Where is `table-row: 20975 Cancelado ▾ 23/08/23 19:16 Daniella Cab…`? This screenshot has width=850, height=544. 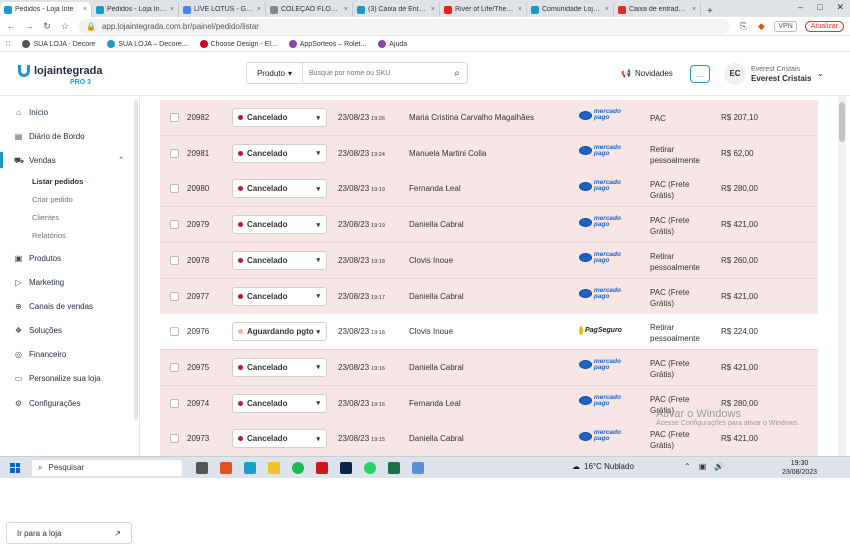 table-row: 20975 Cancelado ▾ 23/08/23 19:16 Daniella Cab… is located at coordinates (489, 367).